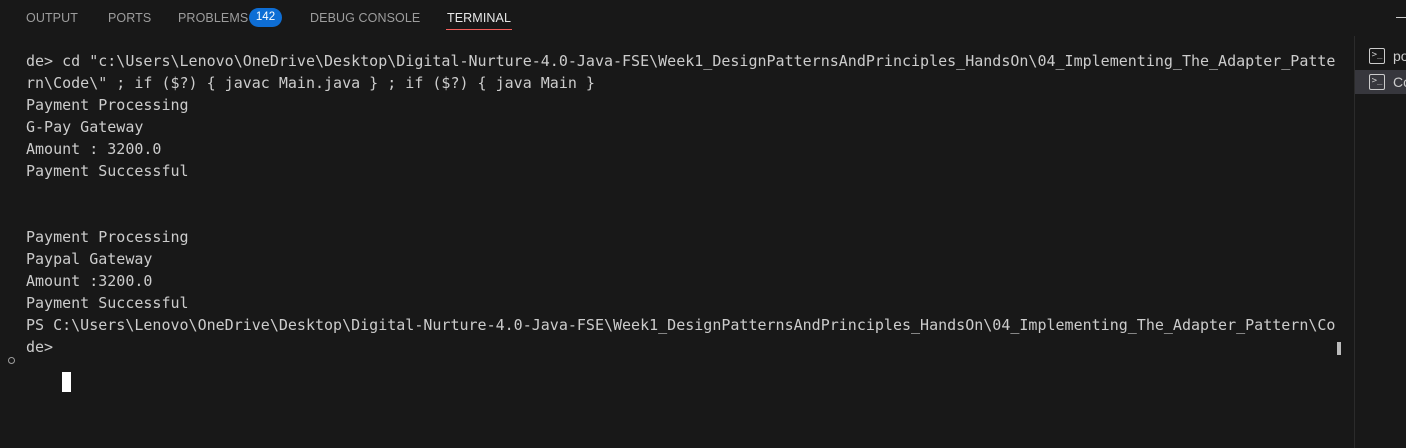  Describe the element at coordinates (89, 259) in the screenshot. I see `terminal-line: Paypal Gateway` at that location.